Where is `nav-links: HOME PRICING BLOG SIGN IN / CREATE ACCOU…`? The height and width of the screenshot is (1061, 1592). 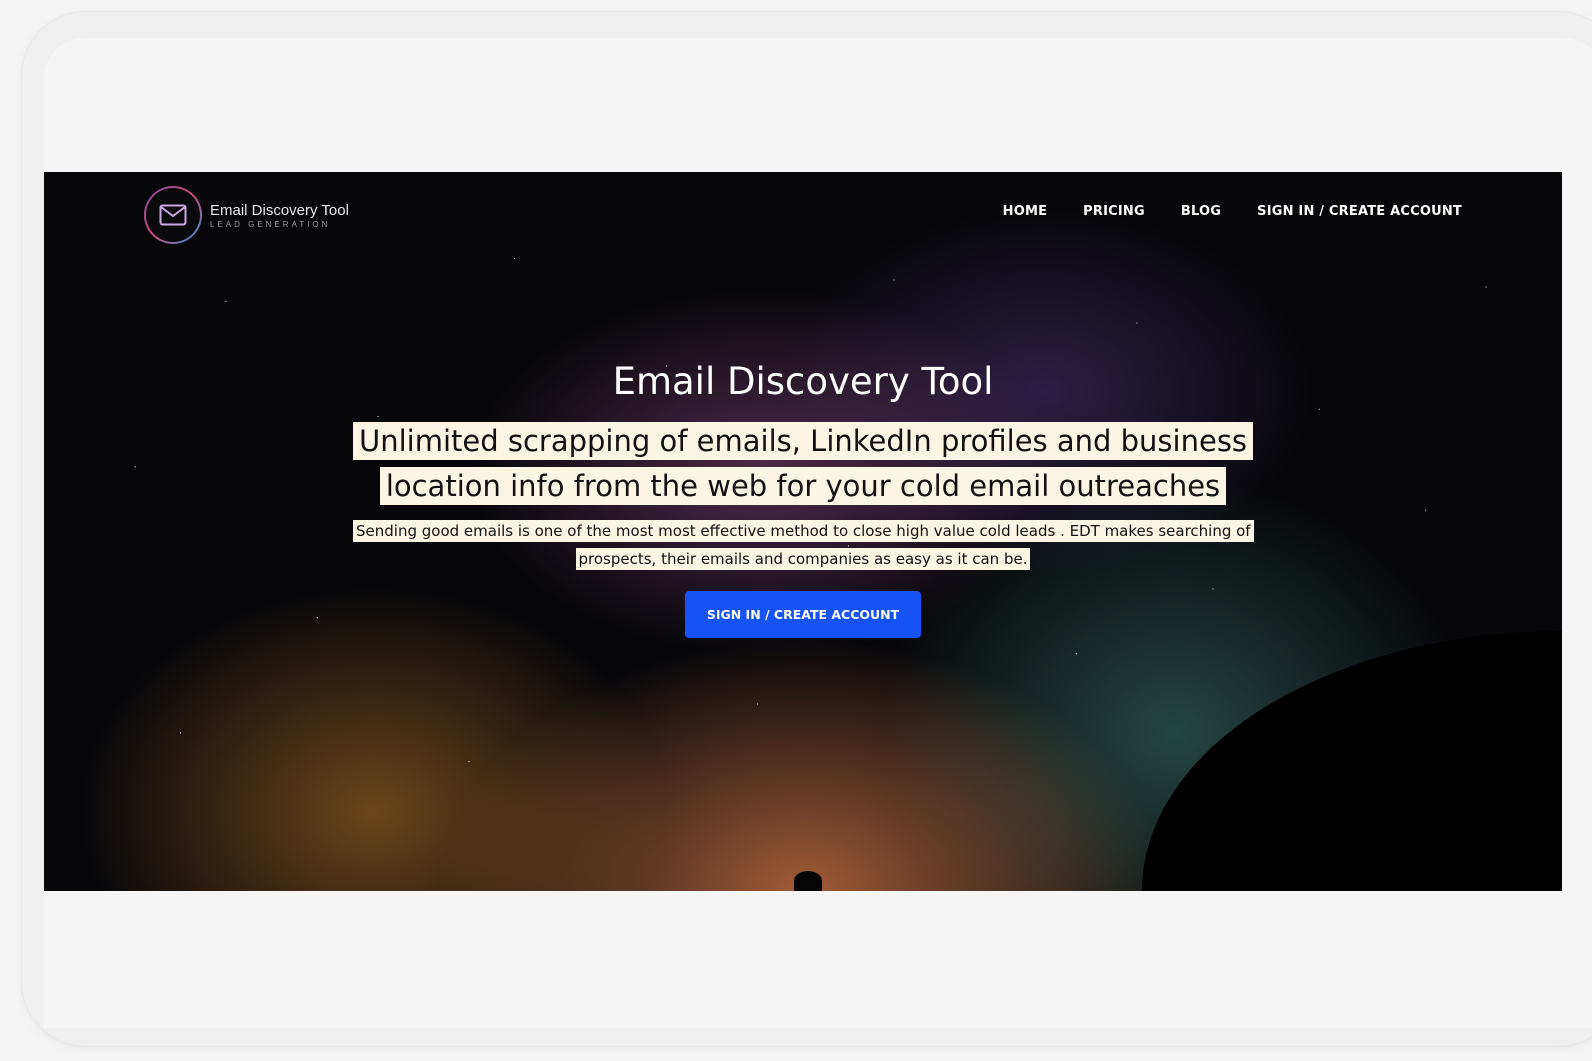
nav-links: HOME PRICING BLOG SIGN IN / CREATE ACCOU… is located at coordinates (1232, 211).